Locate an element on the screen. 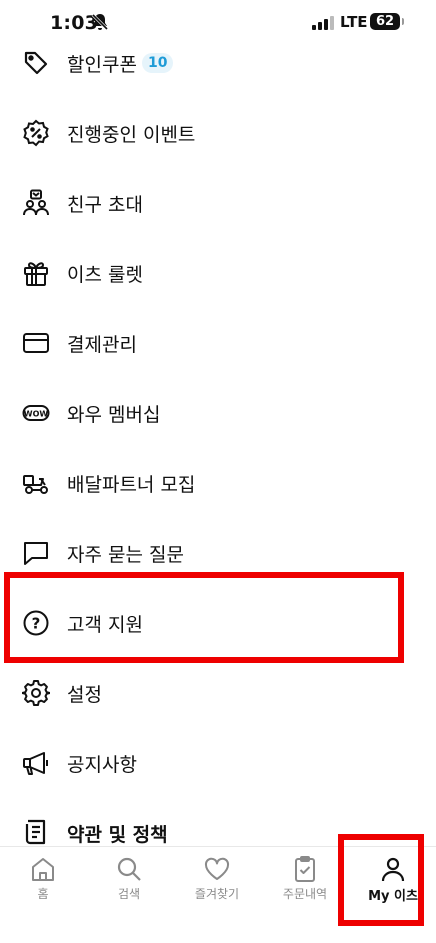 The height and width of the screenshot is (943, 436). menu-item-label: 결제관리 is located at coordinates (102, 344).